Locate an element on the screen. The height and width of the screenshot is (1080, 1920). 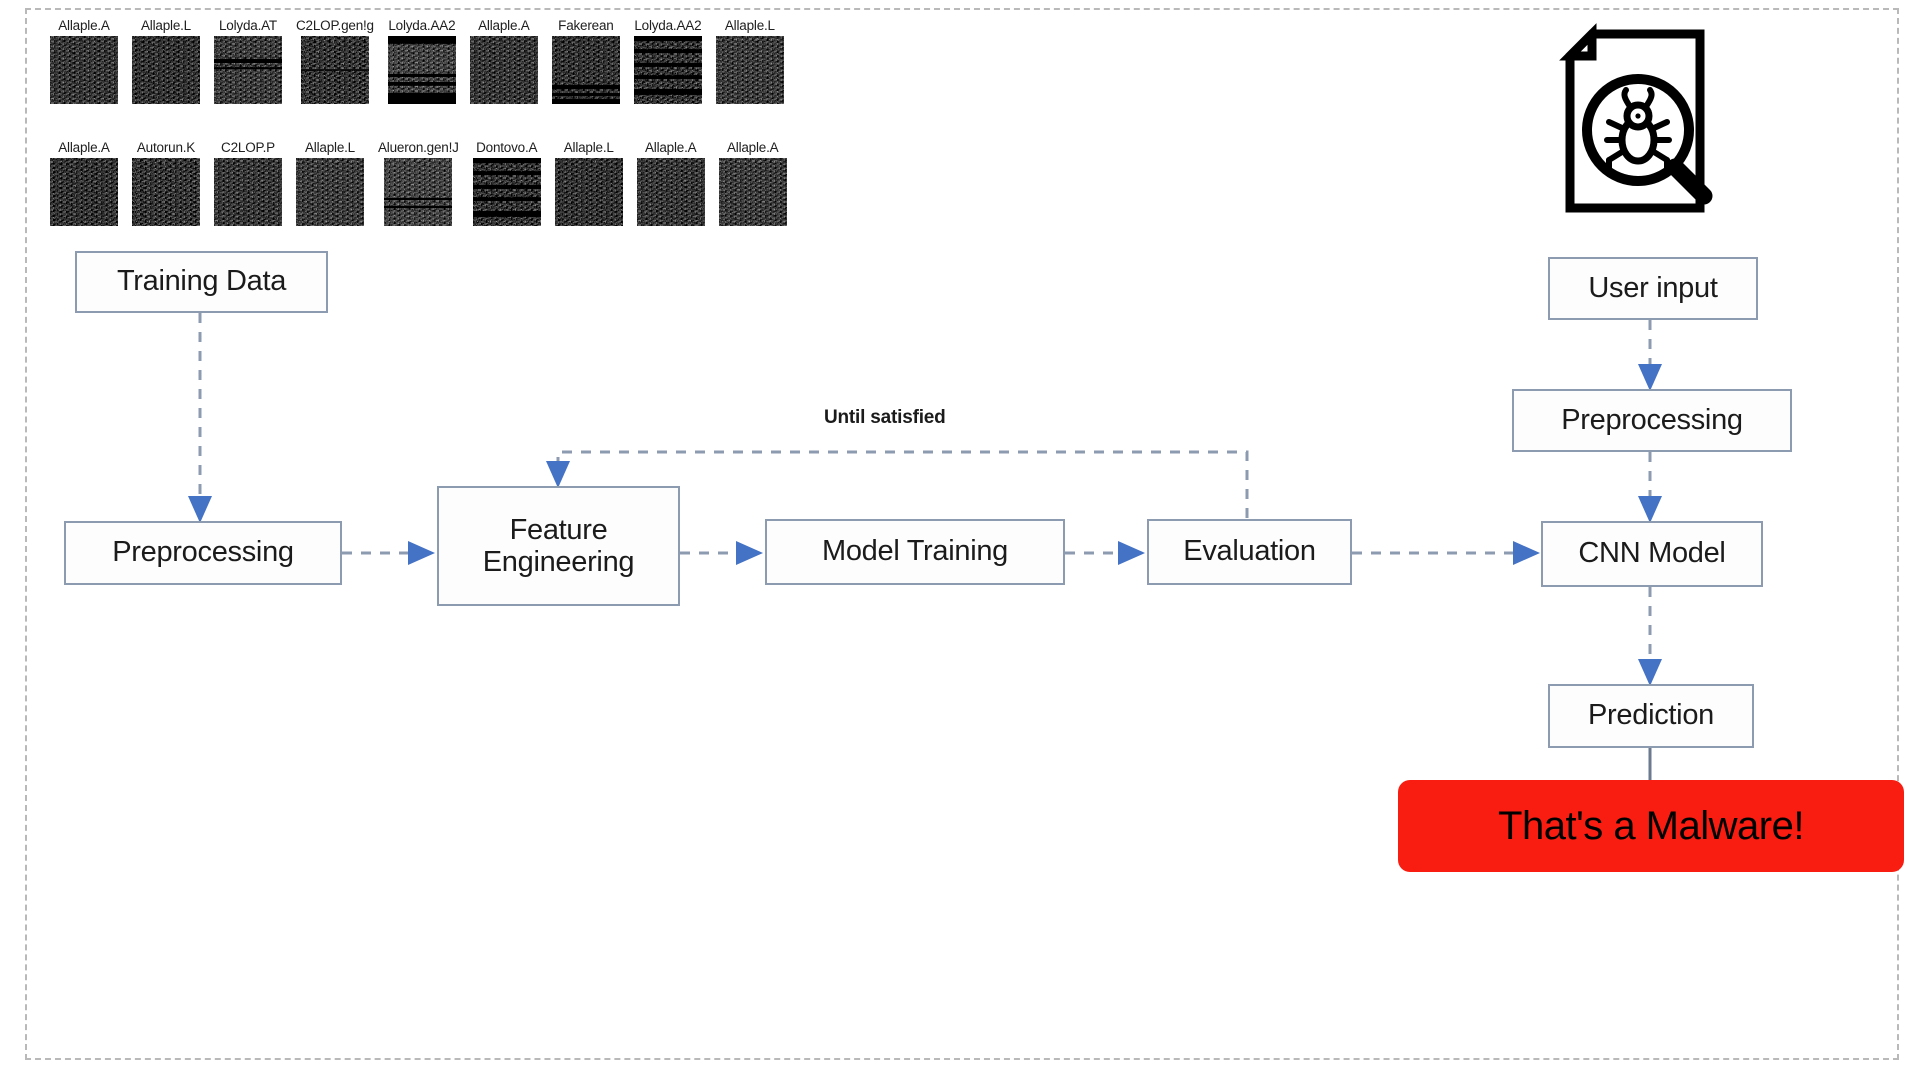
malware-sample-label: Fakerean is located at coordinates (586, 25).